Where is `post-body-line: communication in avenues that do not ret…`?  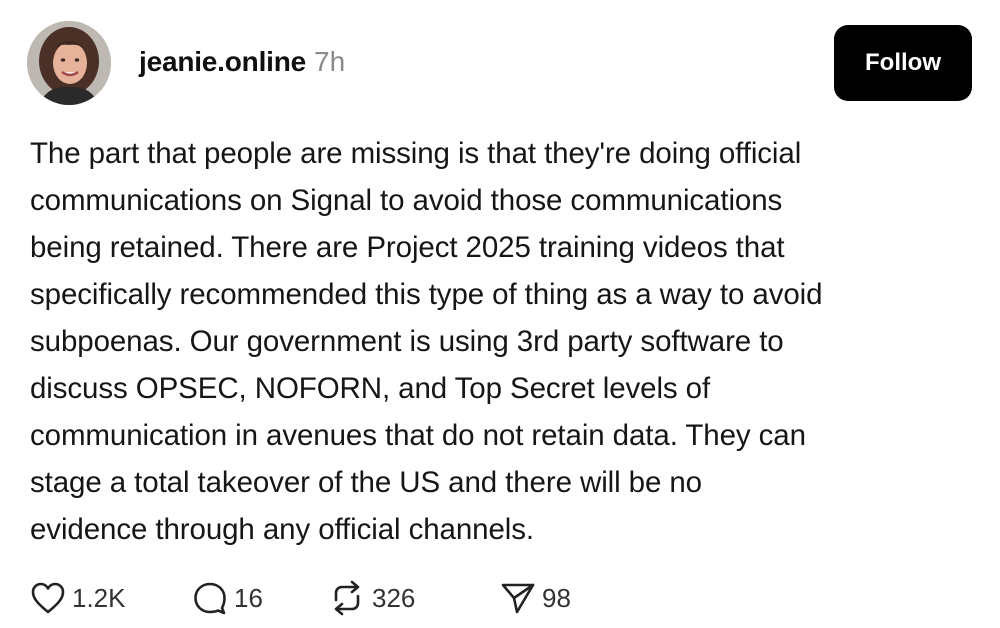 post-body-line: communication in avenues that do not ret… is located at coordinates (418, 435).